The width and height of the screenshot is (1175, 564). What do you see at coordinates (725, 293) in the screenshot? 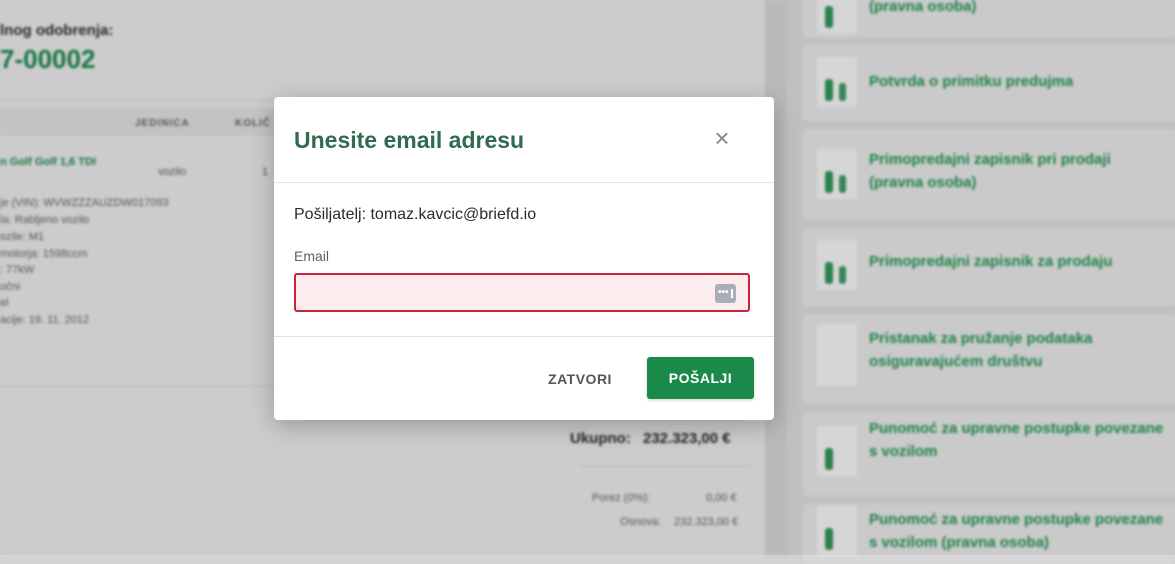
I see `password-autofill-icon: •••` at bounding box center [725, 293].